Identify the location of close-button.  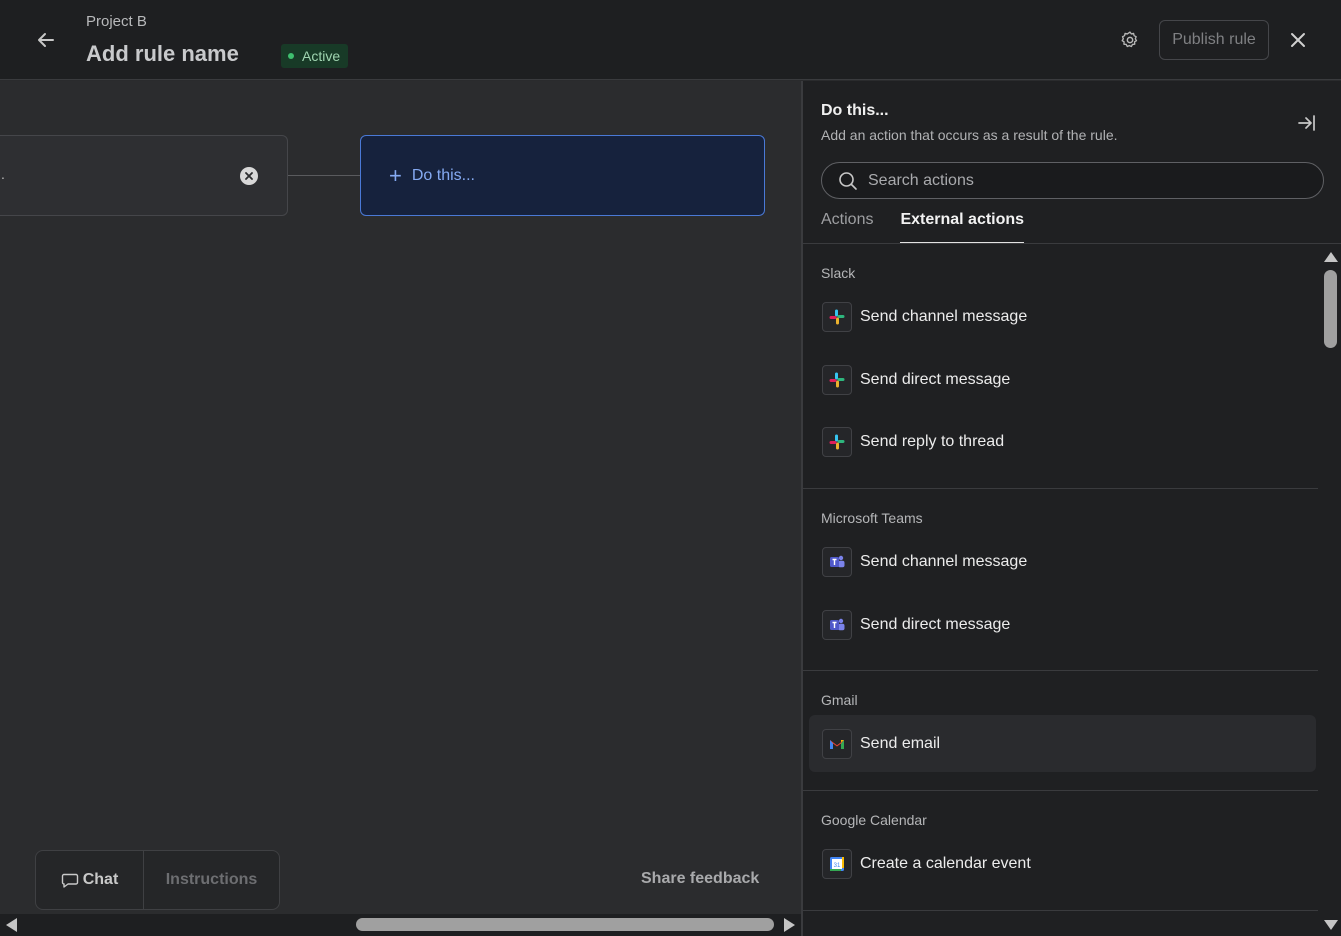
(1298, 40).